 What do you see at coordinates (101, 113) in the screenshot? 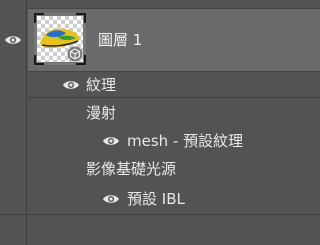
I see `diffuse-label: 漫射` at bounding box center [101, 113].